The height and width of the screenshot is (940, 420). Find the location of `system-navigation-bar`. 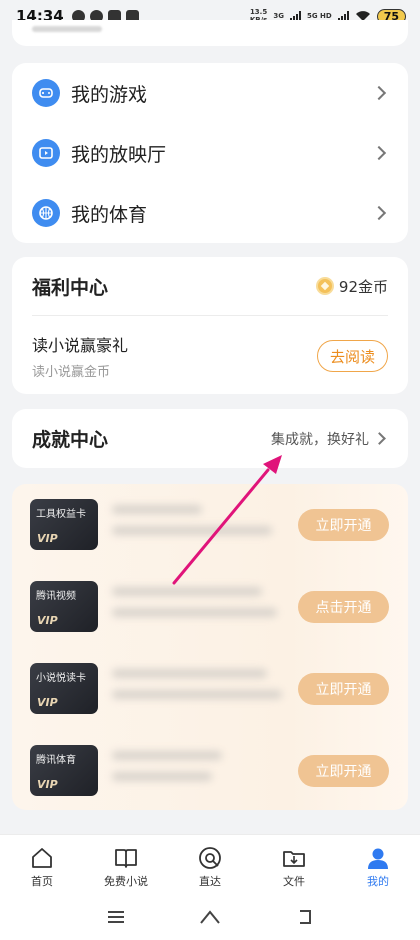

system-navigation-bar is located at coordinates (210, 917).